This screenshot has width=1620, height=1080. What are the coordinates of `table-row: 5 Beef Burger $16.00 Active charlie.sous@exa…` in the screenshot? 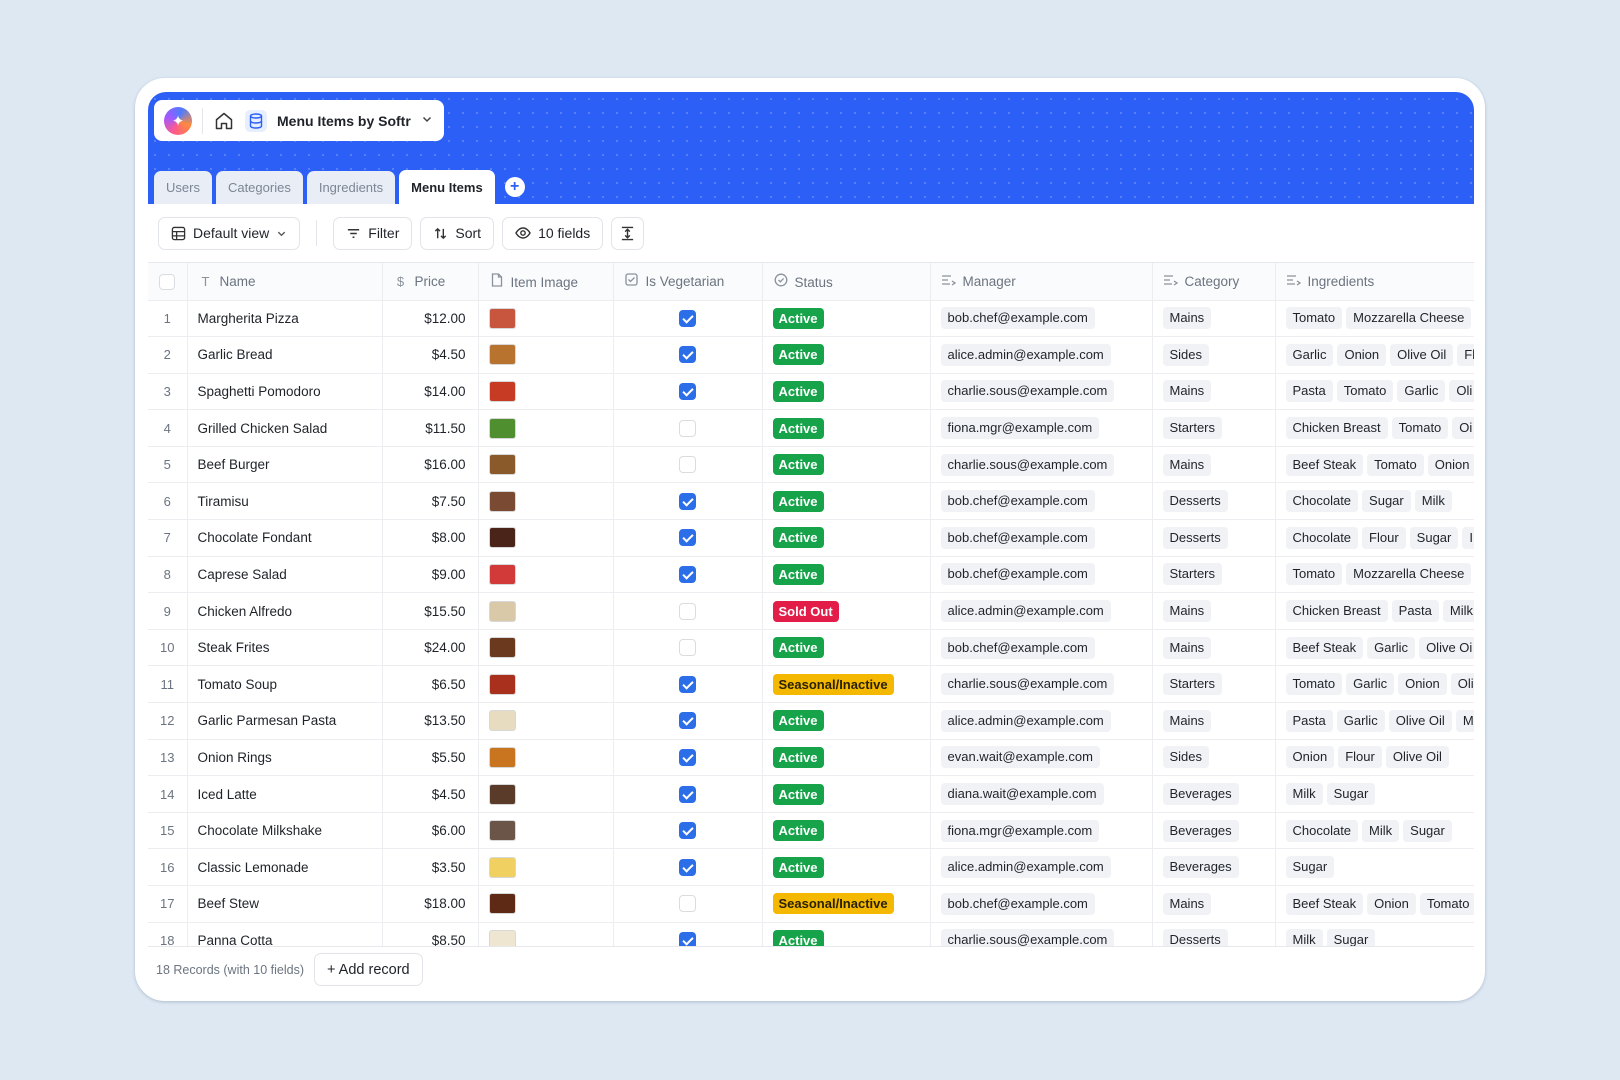 It's located at (811, 465).